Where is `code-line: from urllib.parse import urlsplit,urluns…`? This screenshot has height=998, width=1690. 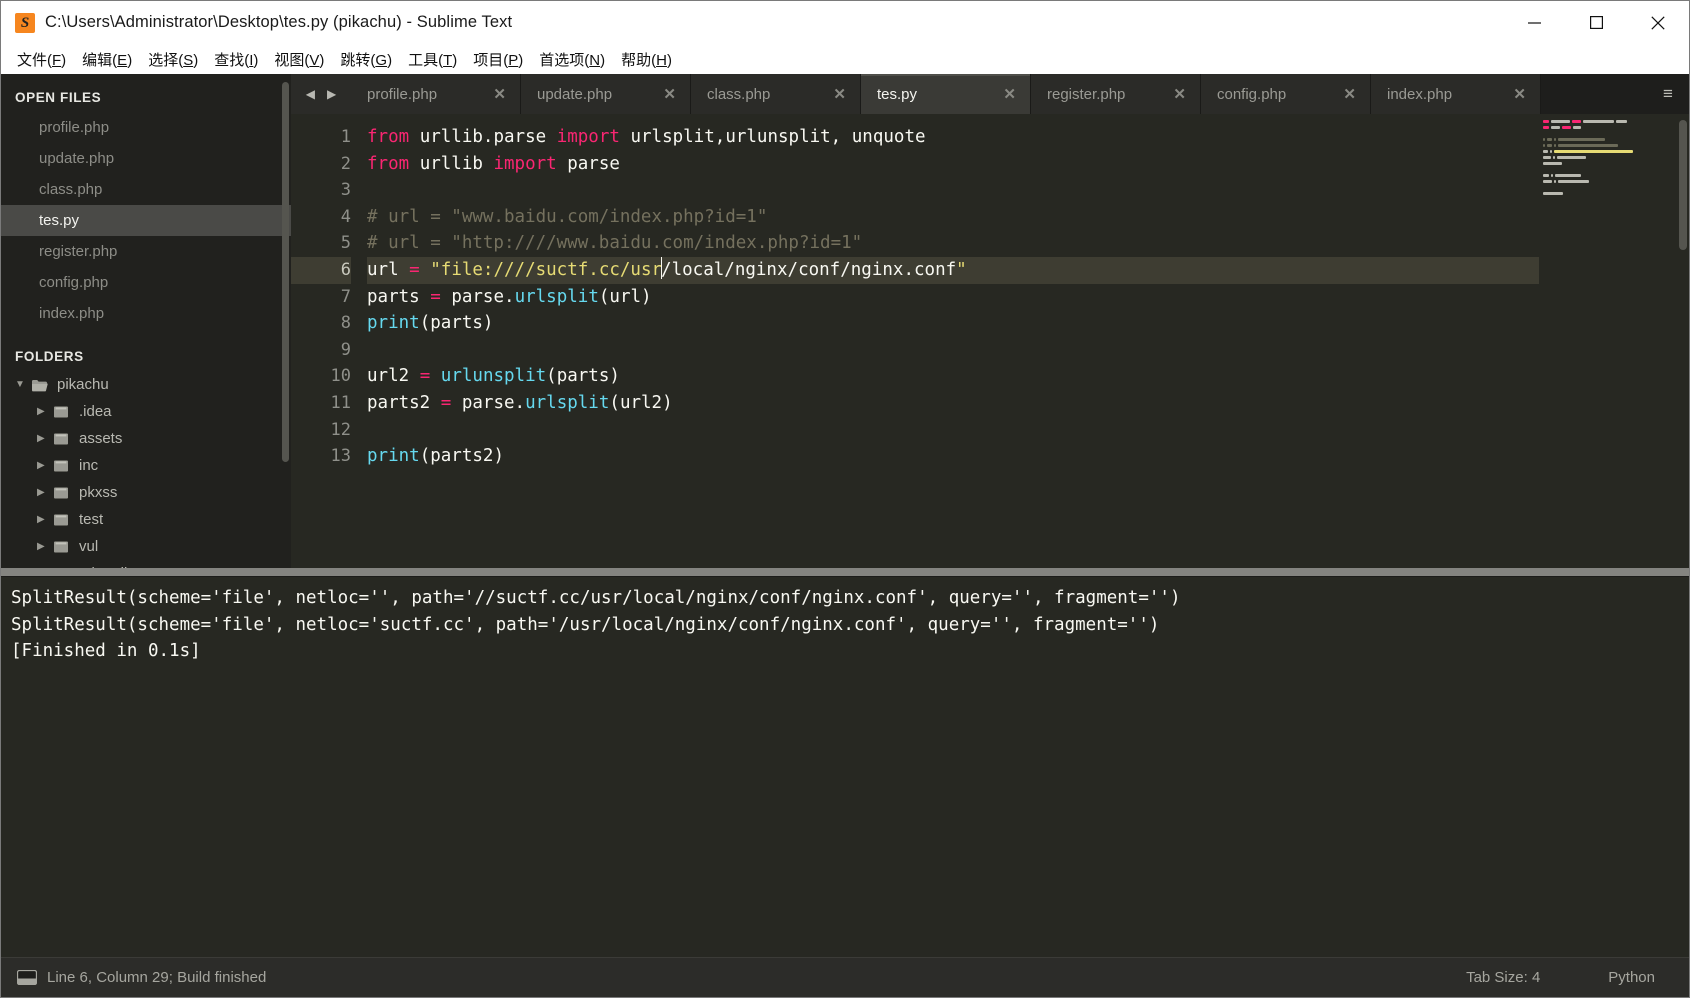 code-line: from urllib.parse import urlsplit,urluns… is located at coordinates (953, 137).